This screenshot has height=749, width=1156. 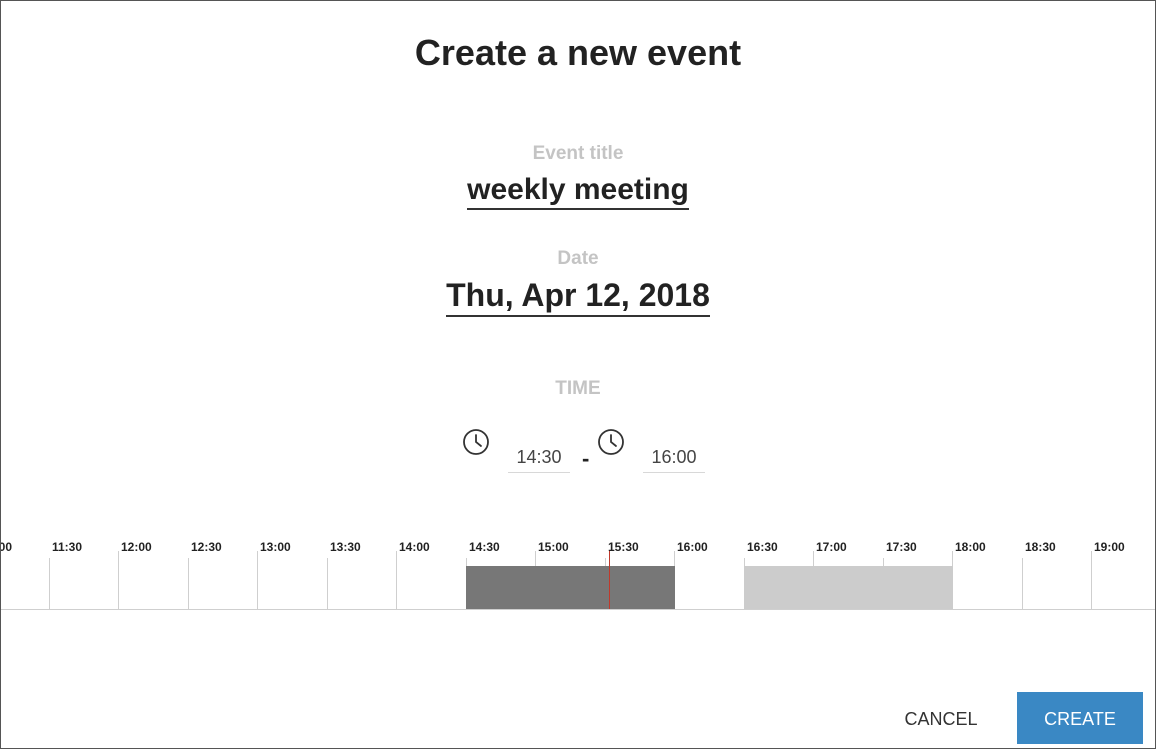 I want to click on date-field: Thu, Apr 12, 2018, so click(x=578, y=297).